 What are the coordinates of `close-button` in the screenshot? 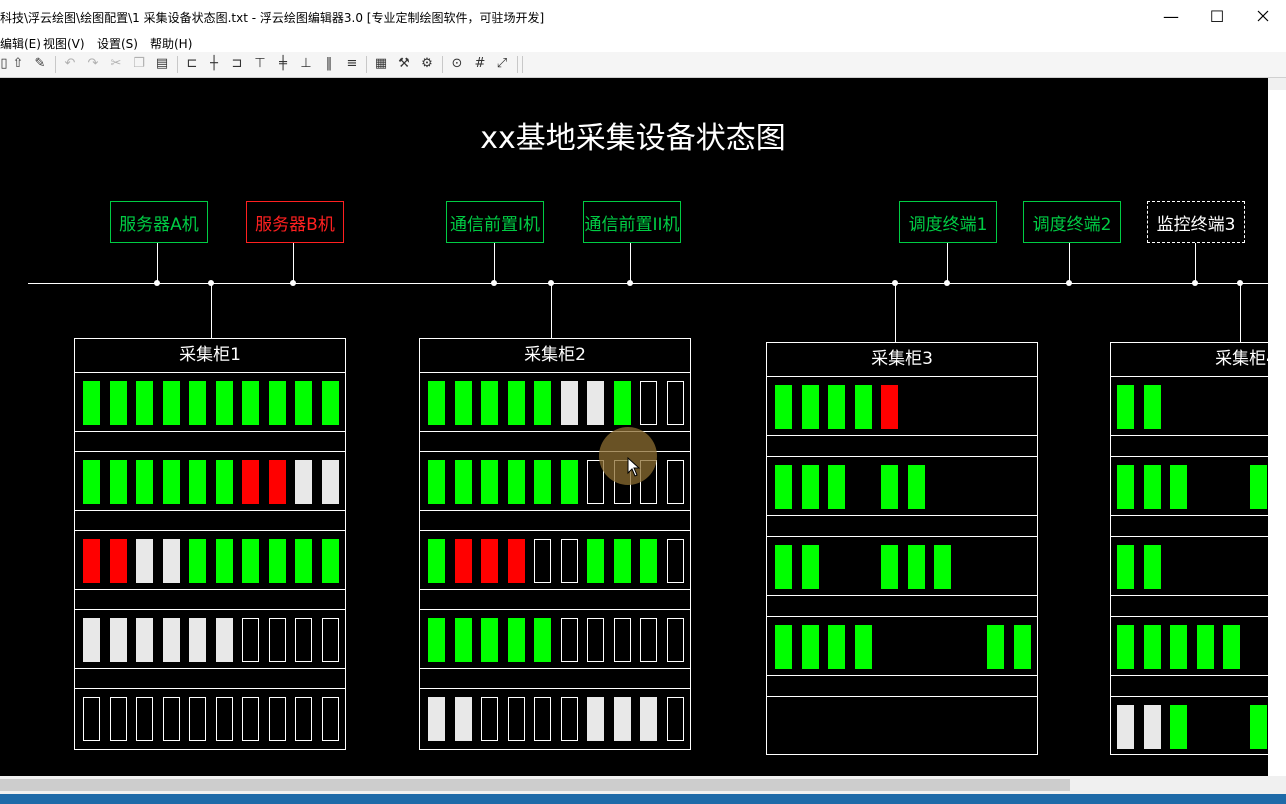 It's located at (1263, 16).